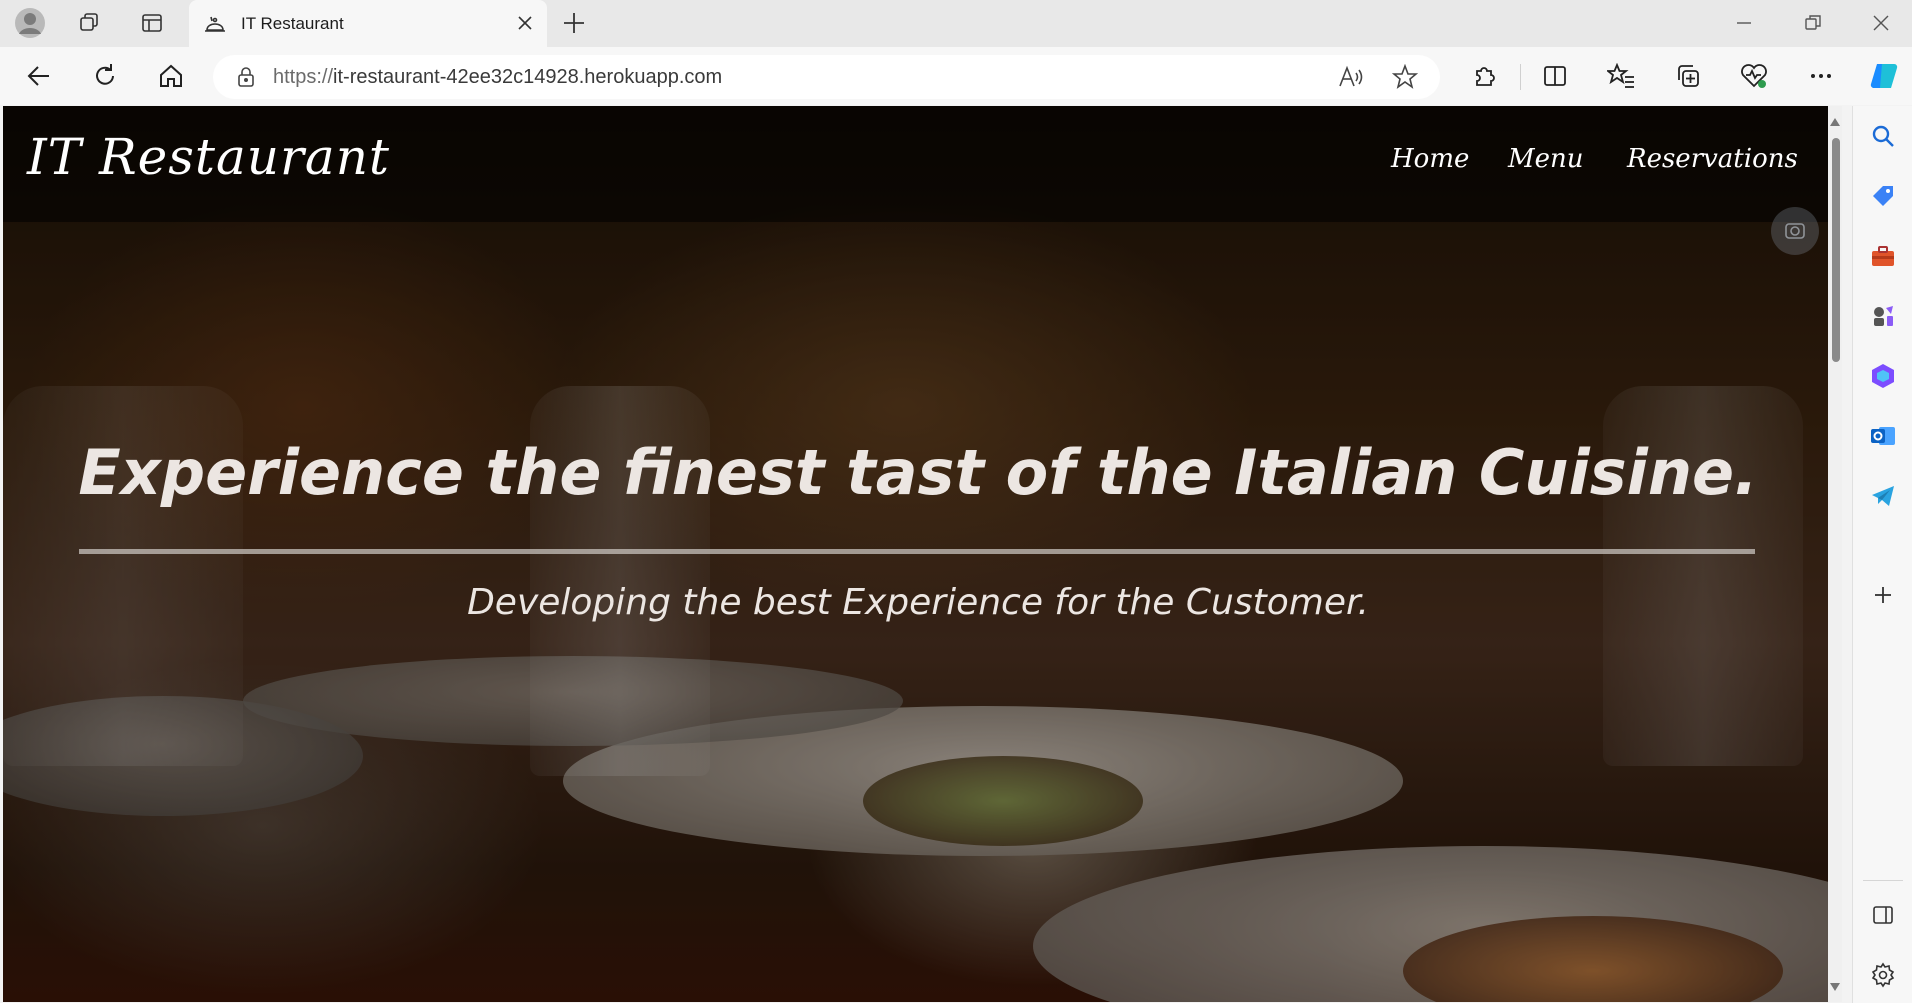  What do you see at coordinates (1883, 256) in the screenshot?
I see `tools-icon` at bounding box center [1883, 256].